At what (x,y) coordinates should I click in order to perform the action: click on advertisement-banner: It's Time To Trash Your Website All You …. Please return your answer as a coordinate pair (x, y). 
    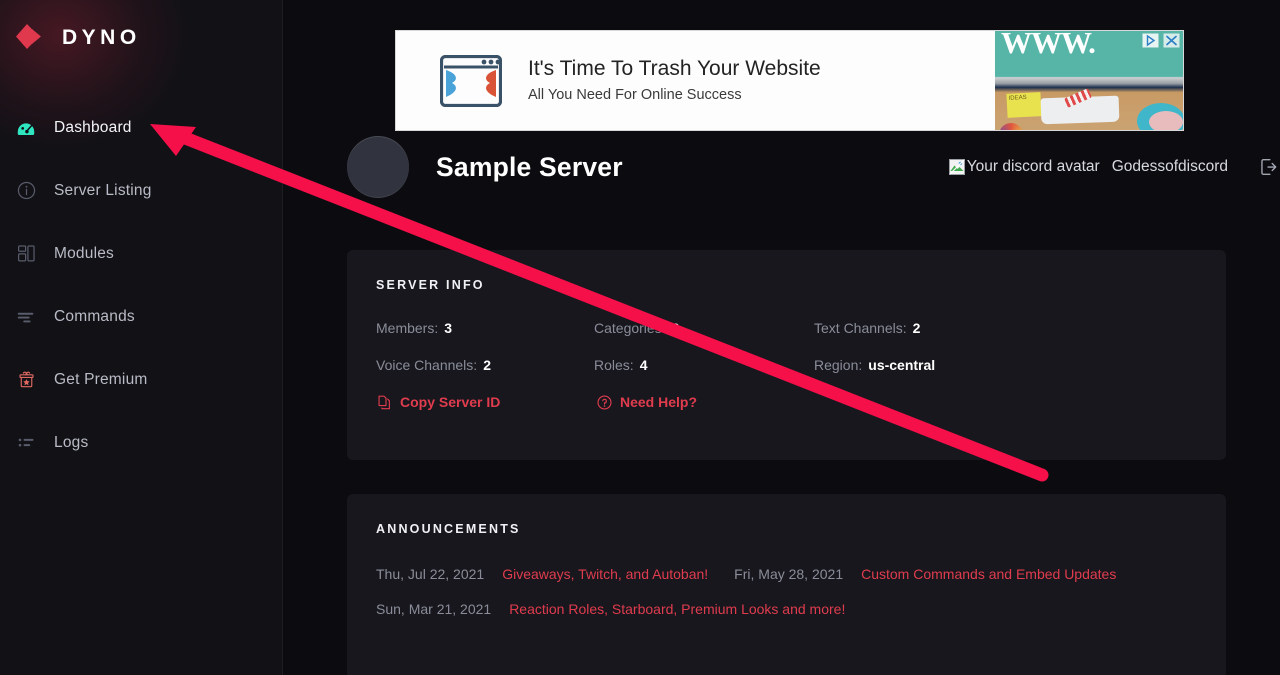
    Looking at the image, I should click on (789, 80).